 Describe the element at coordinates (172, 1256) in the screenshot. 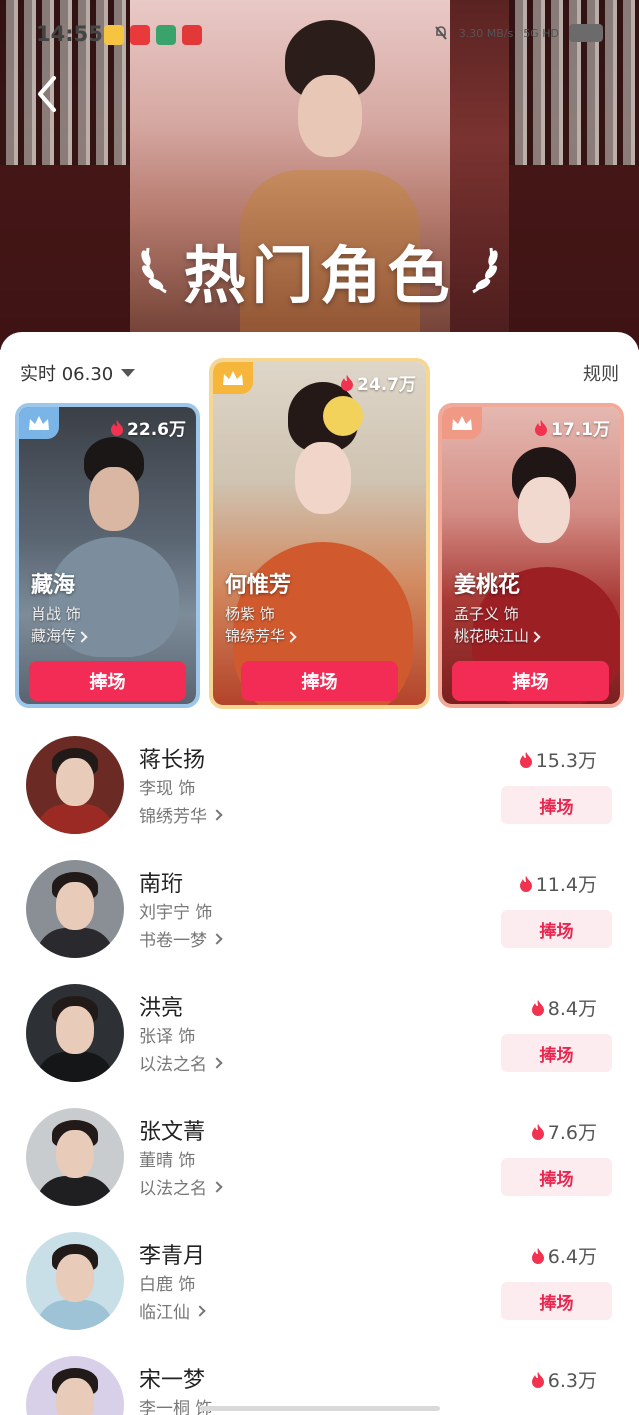

I see `character-name: 李青月` at that location.